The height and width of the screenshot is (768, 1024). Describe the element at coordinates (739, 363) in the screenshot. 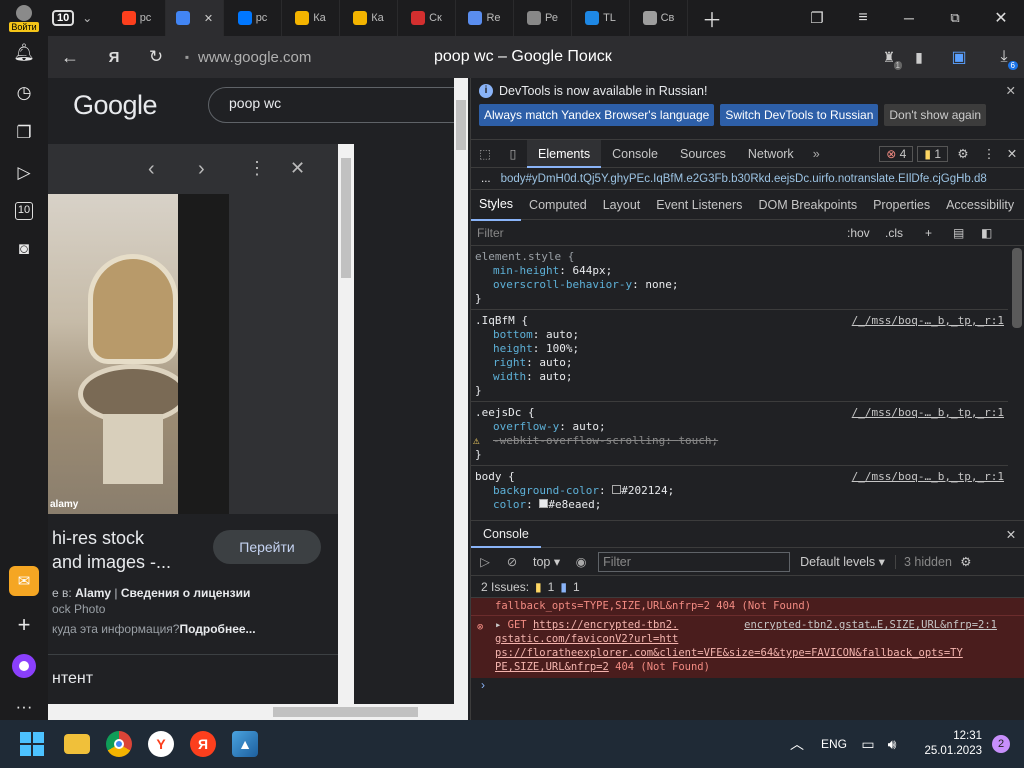

I see `rule-property: right: auto;` at that location.